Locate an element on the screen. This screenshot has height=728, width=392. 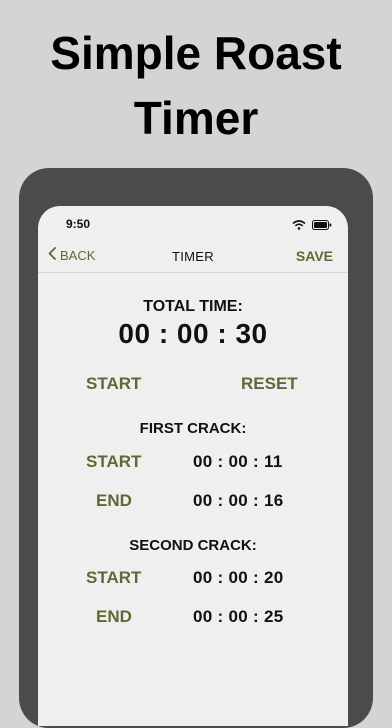
status-time: 9:50 is located at coordinates (78, 224).